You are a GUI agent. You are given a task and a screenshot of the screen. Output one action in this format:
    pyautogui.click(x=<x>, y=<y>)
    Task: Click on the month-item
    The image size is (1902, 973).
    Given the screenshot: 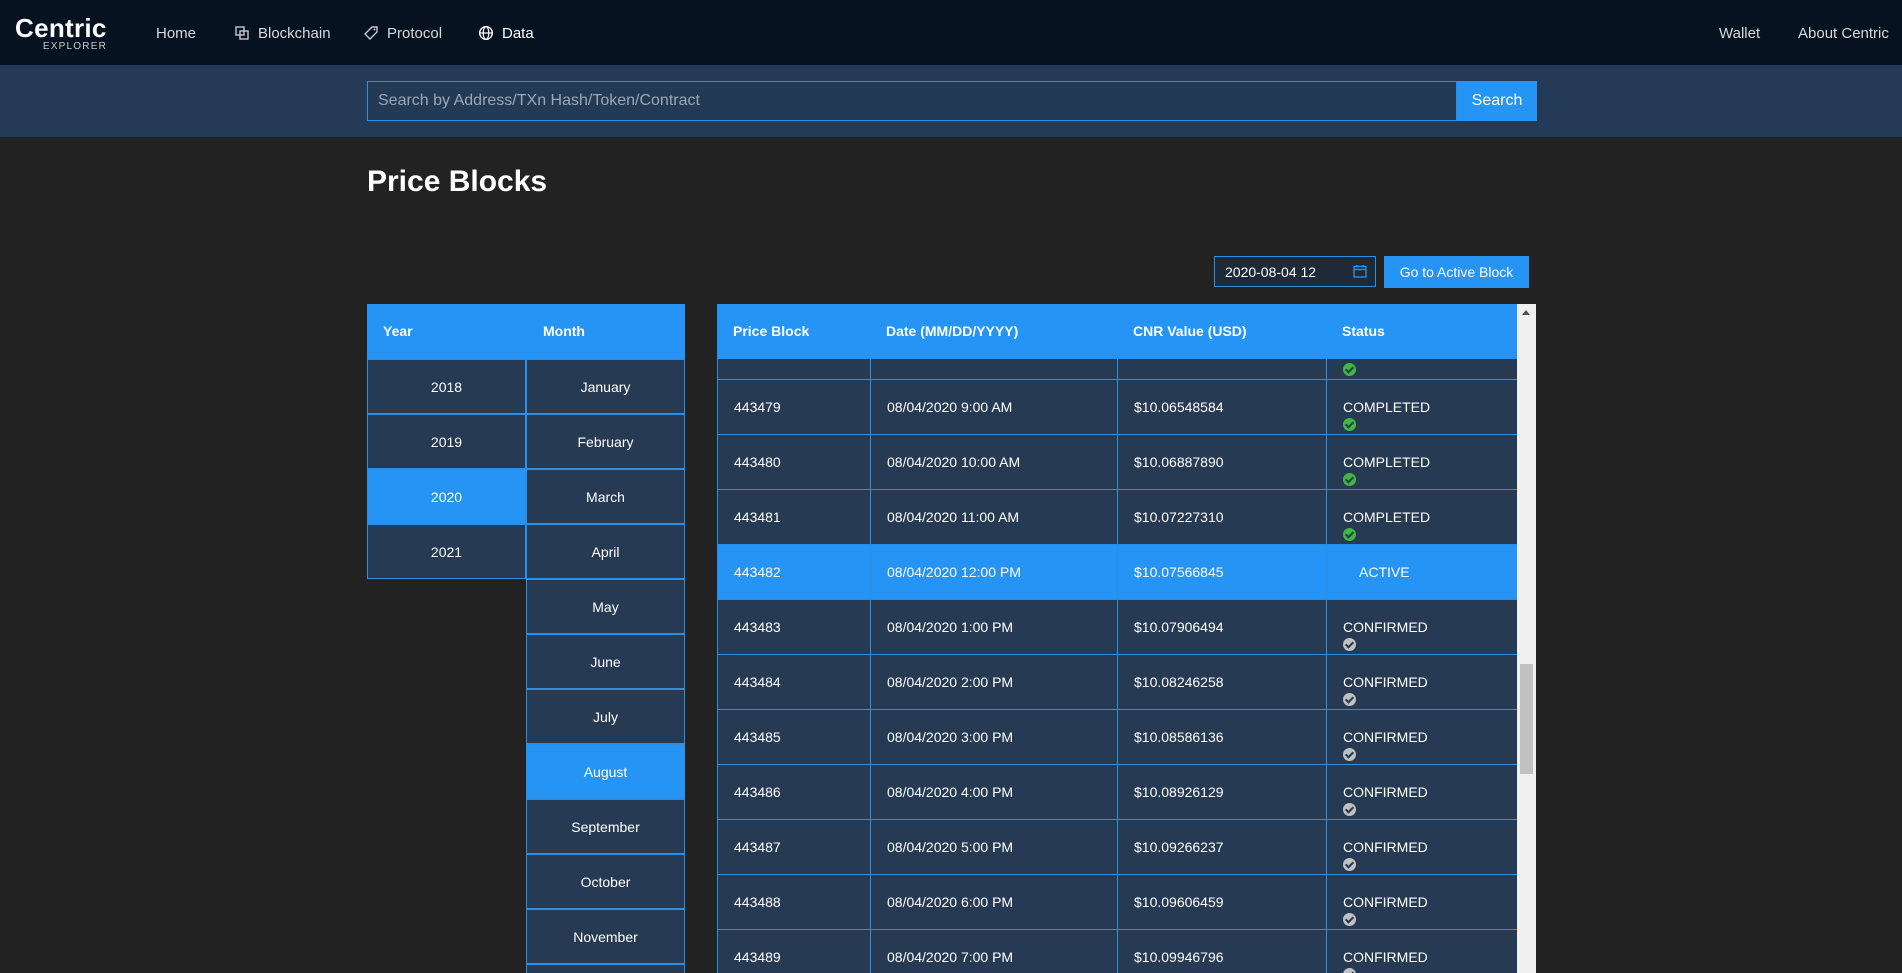 What is the action you would take?
    pyautogui.click(x=605, y=968)
    